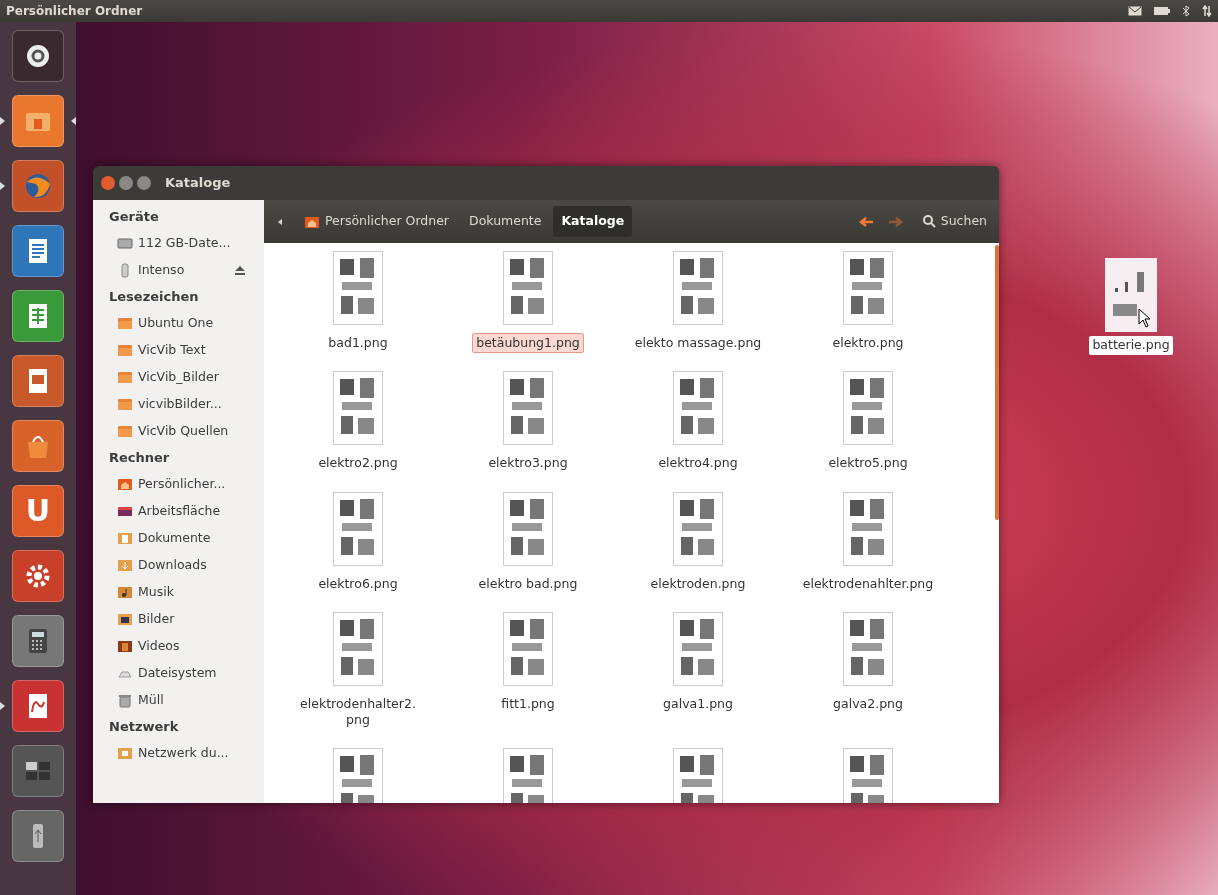 The image size is (1218, 895). I want to click on file-name: elektro3.png, so click(528, 463).